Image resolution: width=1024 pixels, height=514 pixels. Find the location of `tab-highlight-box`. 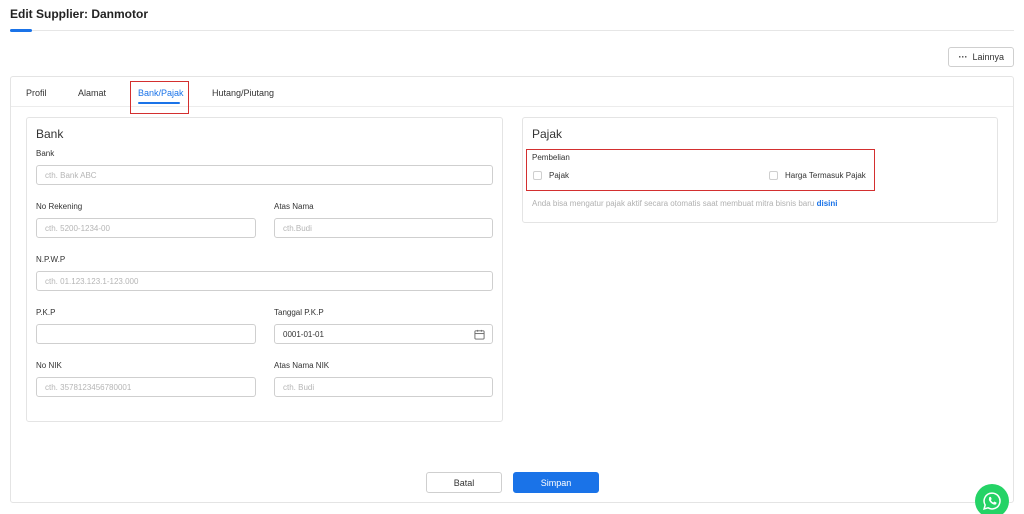

tab-highlight-box is located at coordinates (159, 97).